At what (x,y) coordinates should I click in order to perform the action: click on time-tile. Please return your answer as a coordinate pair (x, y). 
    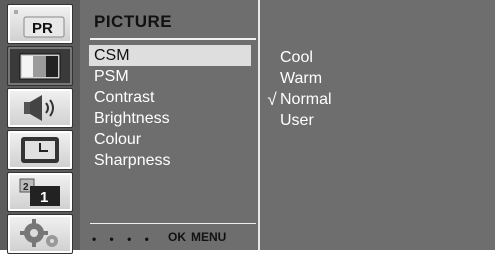
    Looking at the image, I should click on (40, 150).